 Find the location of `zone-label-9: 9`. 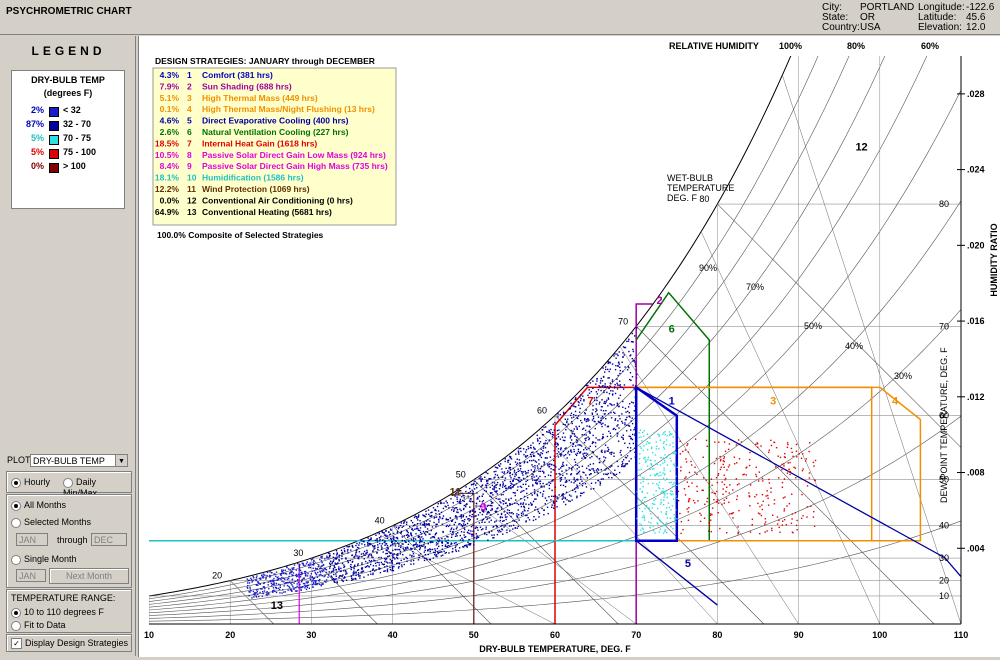

zone-label-9: 9 is located at coordinates (483, 507).